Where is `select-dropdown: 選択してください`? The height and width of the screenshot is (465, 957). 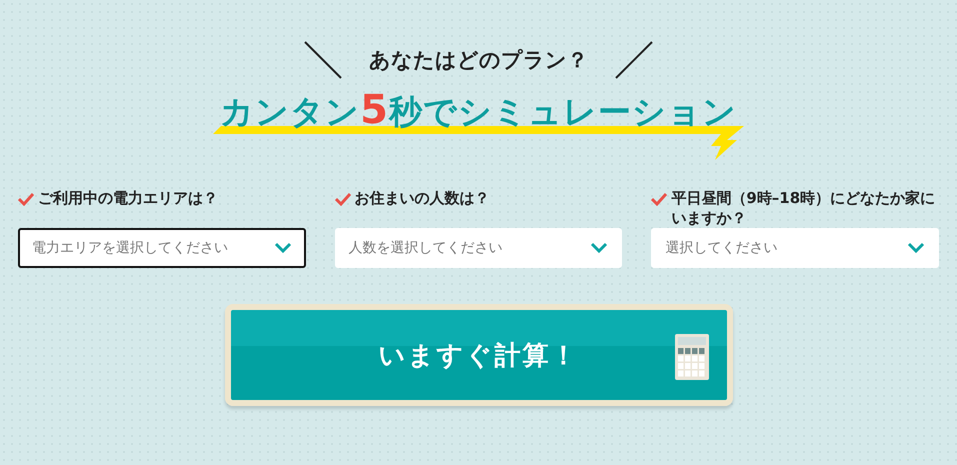
select-dropdown: 選択してください is located at coordinates (795, 248).